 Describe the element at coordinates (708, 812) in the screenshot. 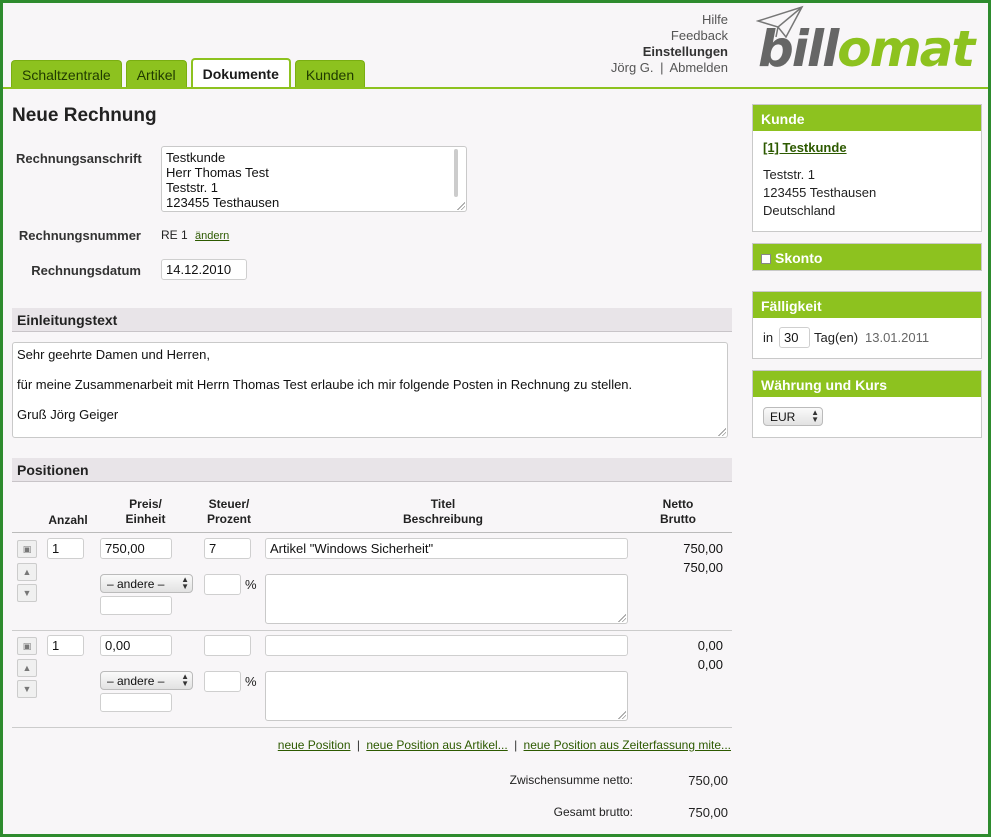

I see `total-value: 750,00` at that location.